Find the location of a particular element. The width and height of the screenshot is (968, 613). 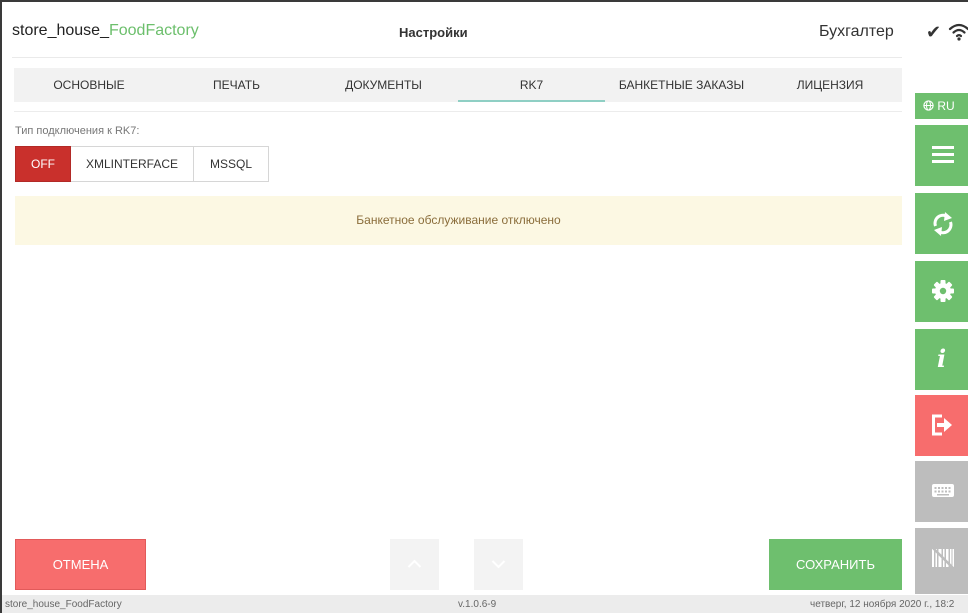

info-button: i is located at coordinates (941, 359).